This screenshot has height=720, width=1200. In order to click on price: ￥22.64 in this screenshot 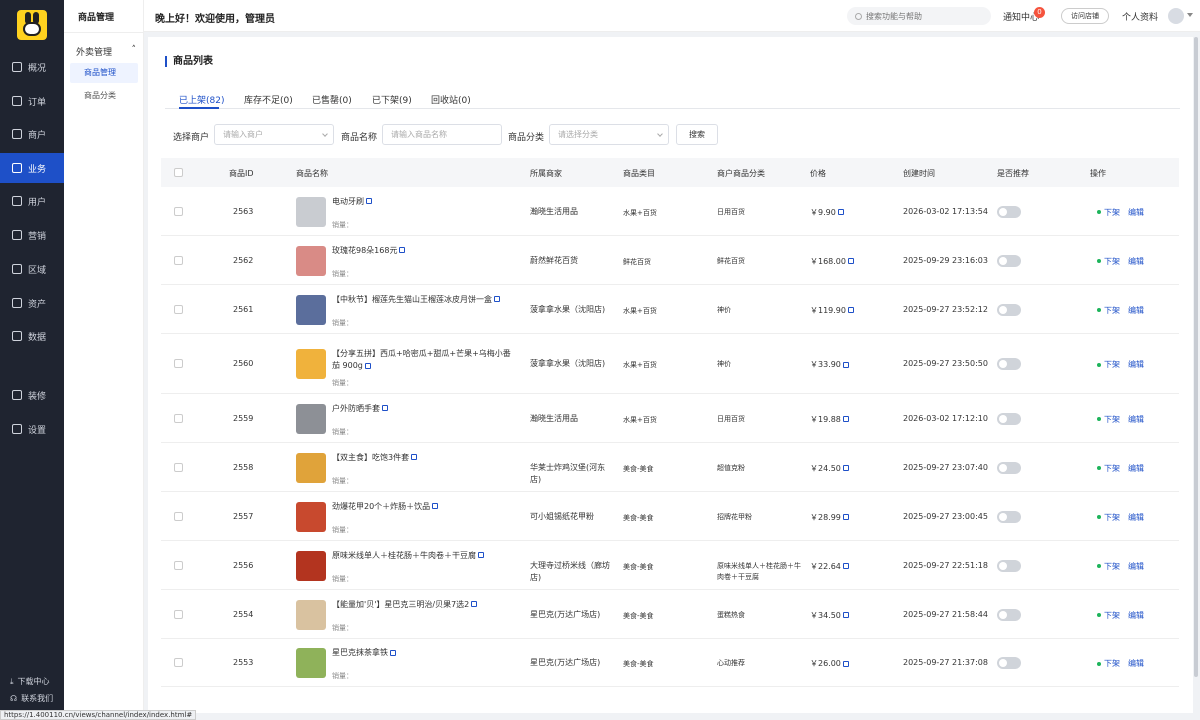, I will do `click(829, 566)`.